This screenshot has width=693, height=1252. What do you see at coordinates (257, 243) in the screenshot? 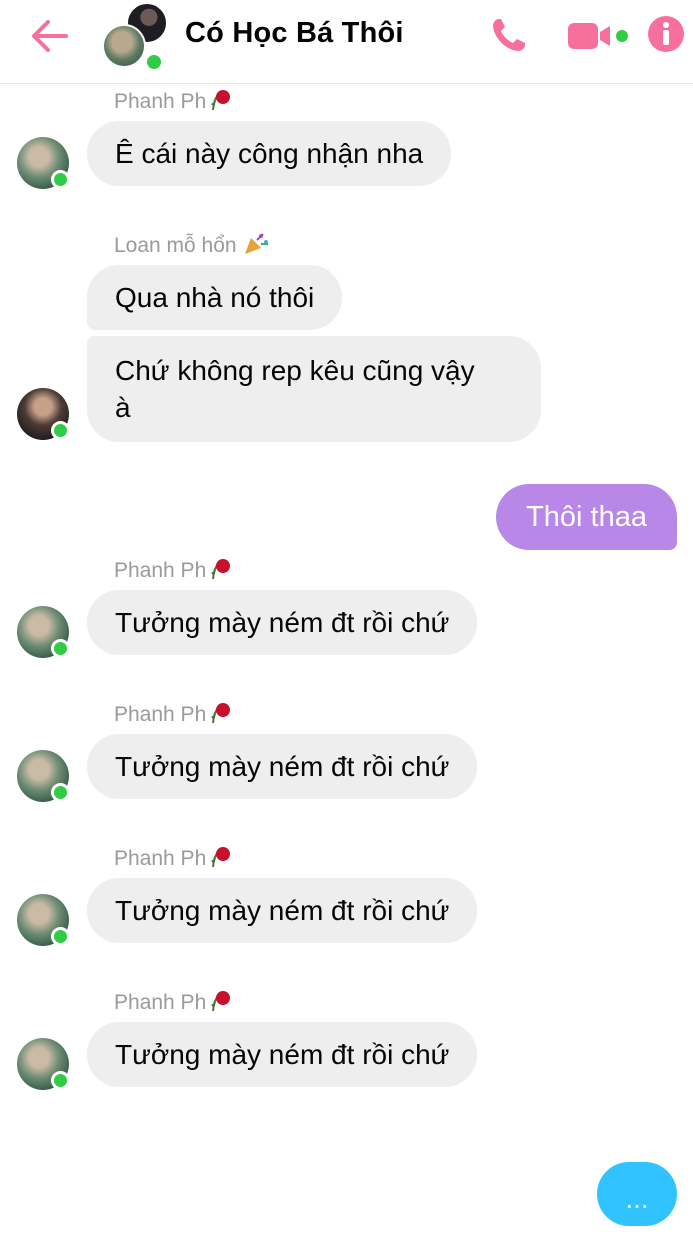
I see `party-popper-icon` at bounding box center [257, 243].